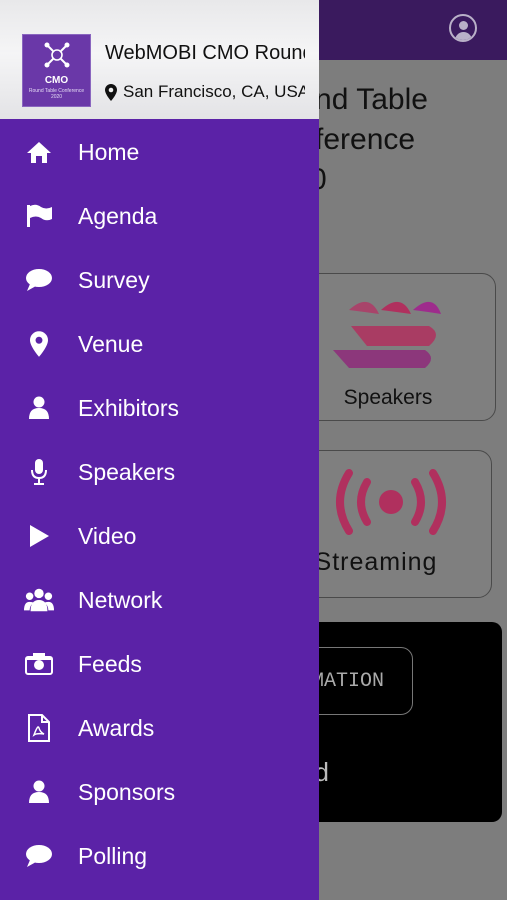 The image size is (507, 900). What do you see at coordinates (159, 280) in the screenshot?
I see `menu-item-survey: Survey` at bounding box center [159, 280].